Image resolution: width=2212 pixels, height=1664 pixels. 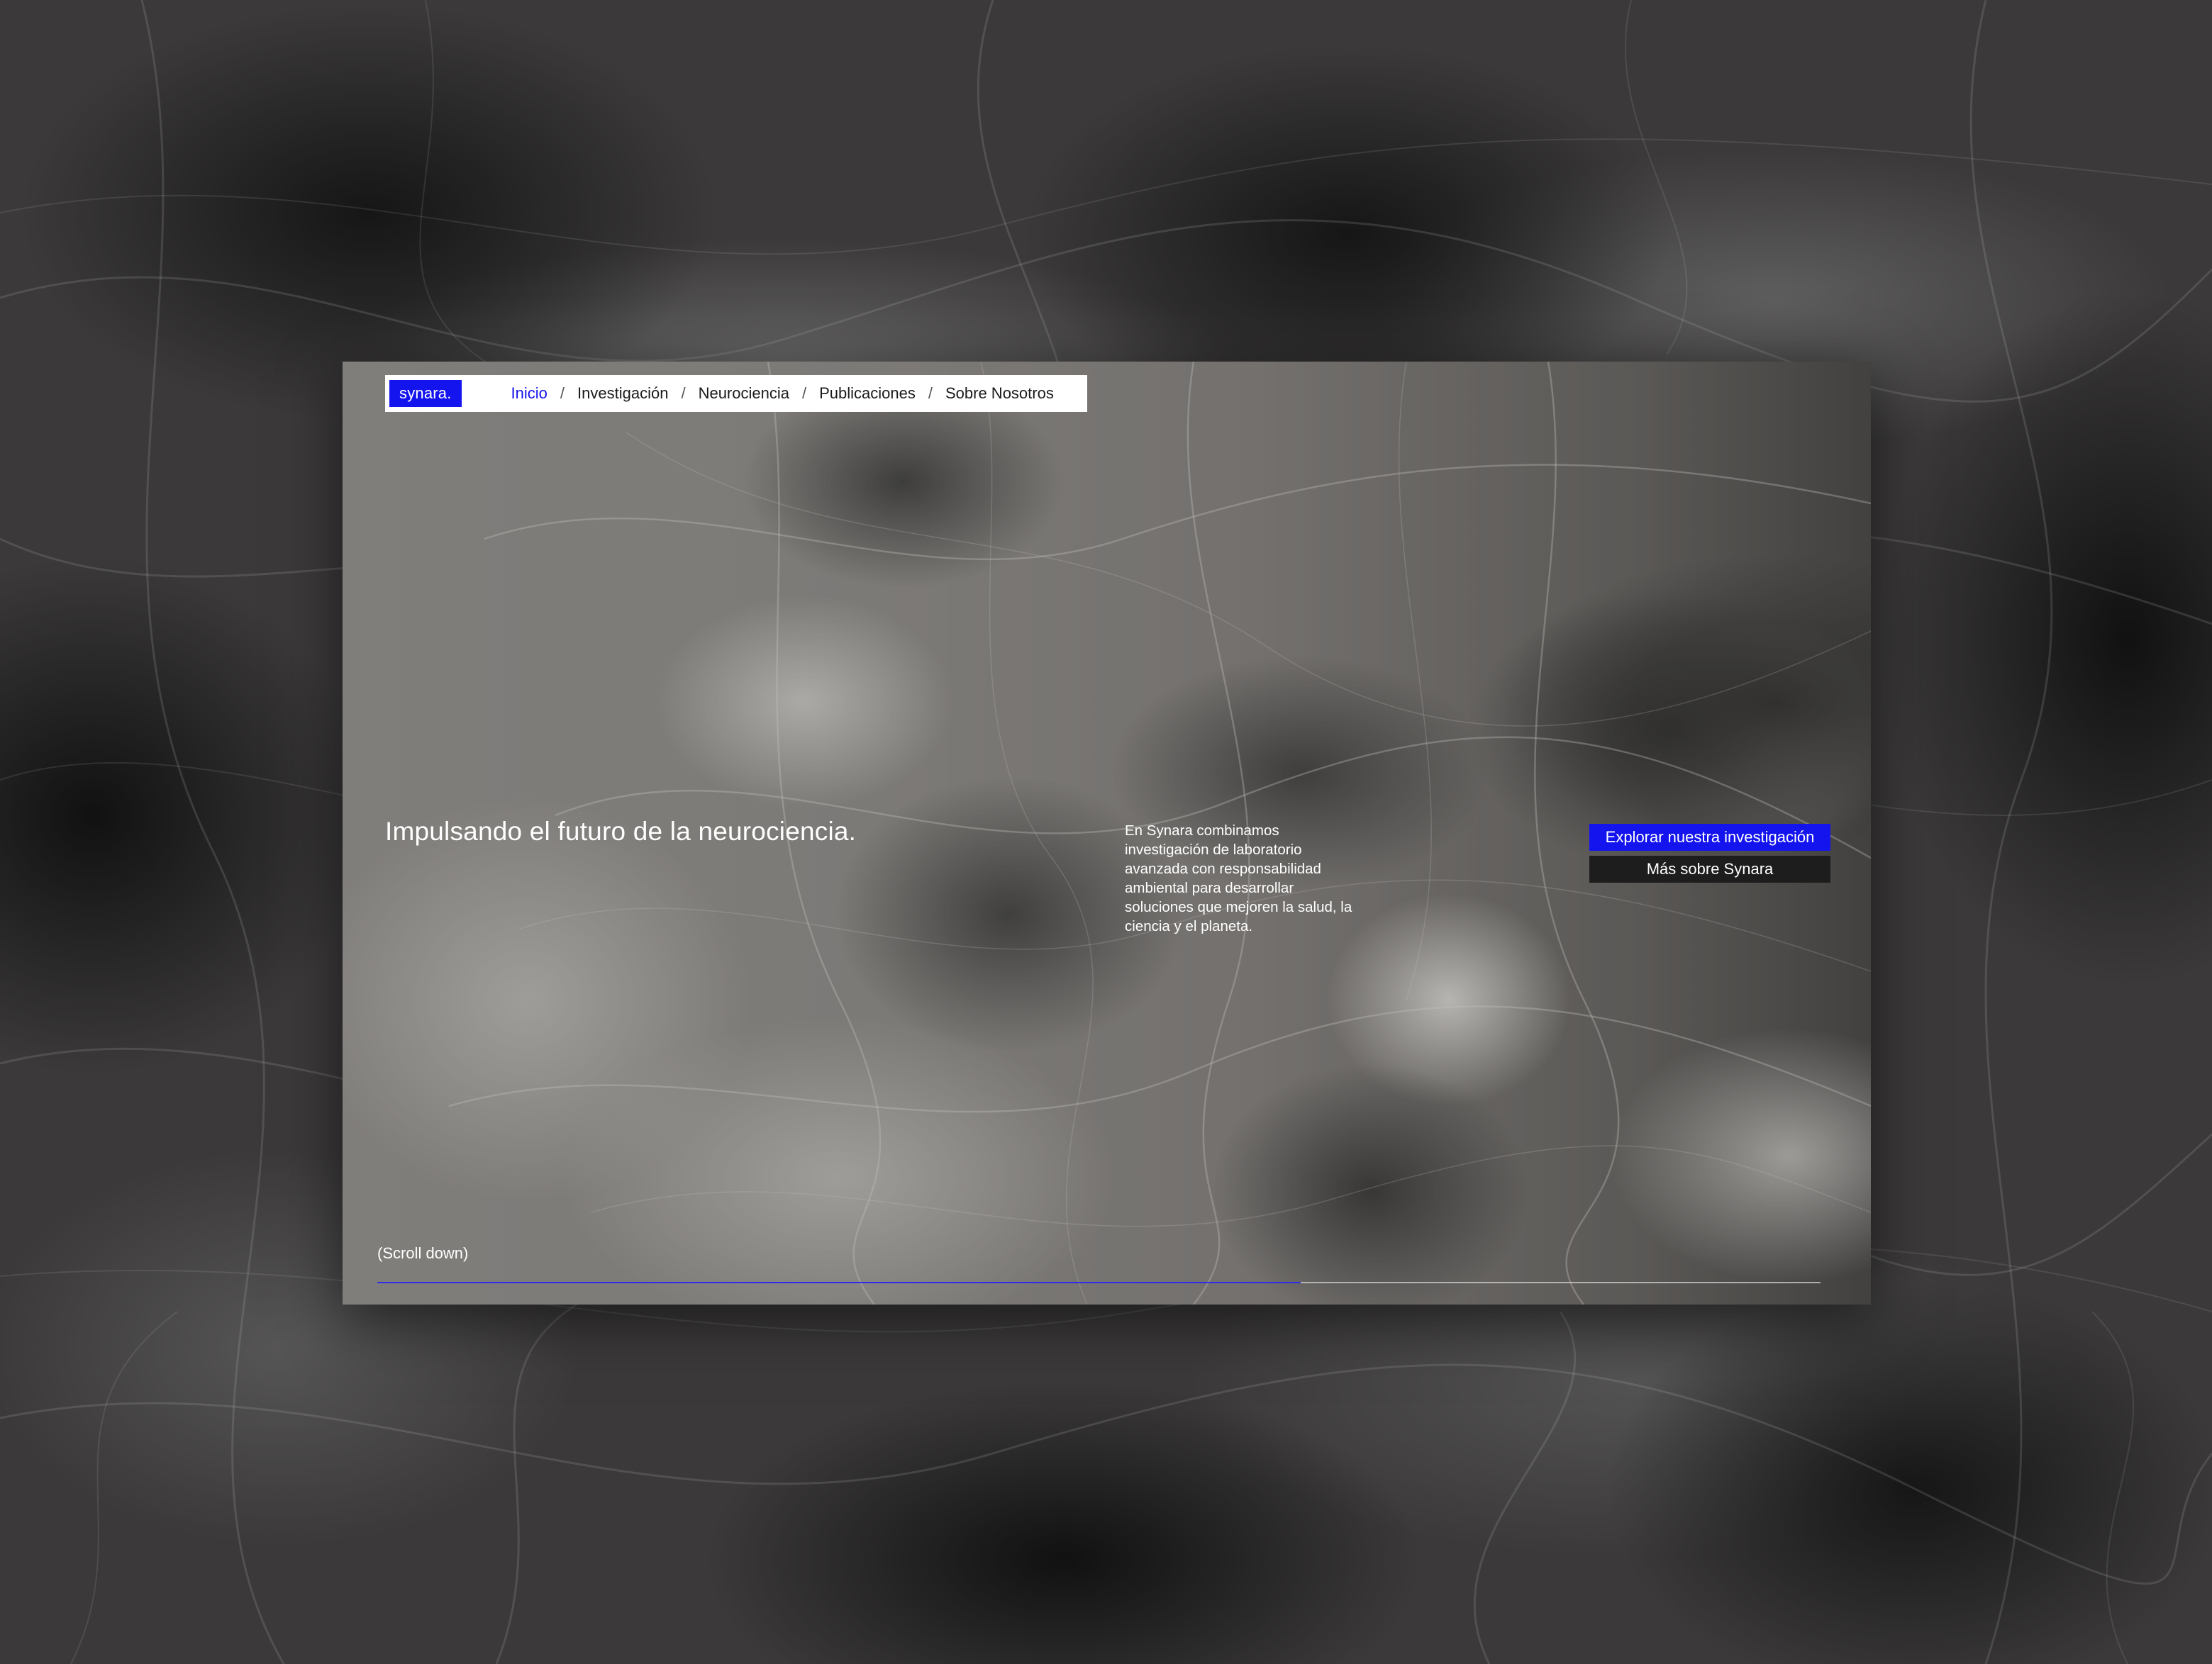 I want to click on scroll-down-label: (Scroll down), so click(x=423, y=1253).